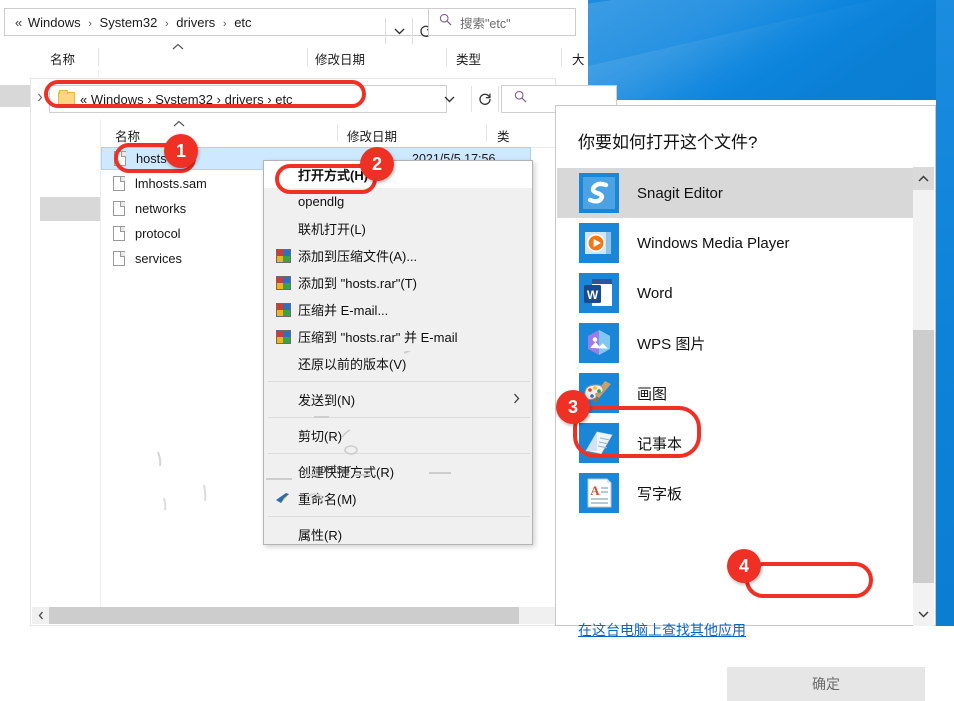  Describe the element at coordinates (809, 580) in the screenshot. I see `highlight-box-ok` at that location.